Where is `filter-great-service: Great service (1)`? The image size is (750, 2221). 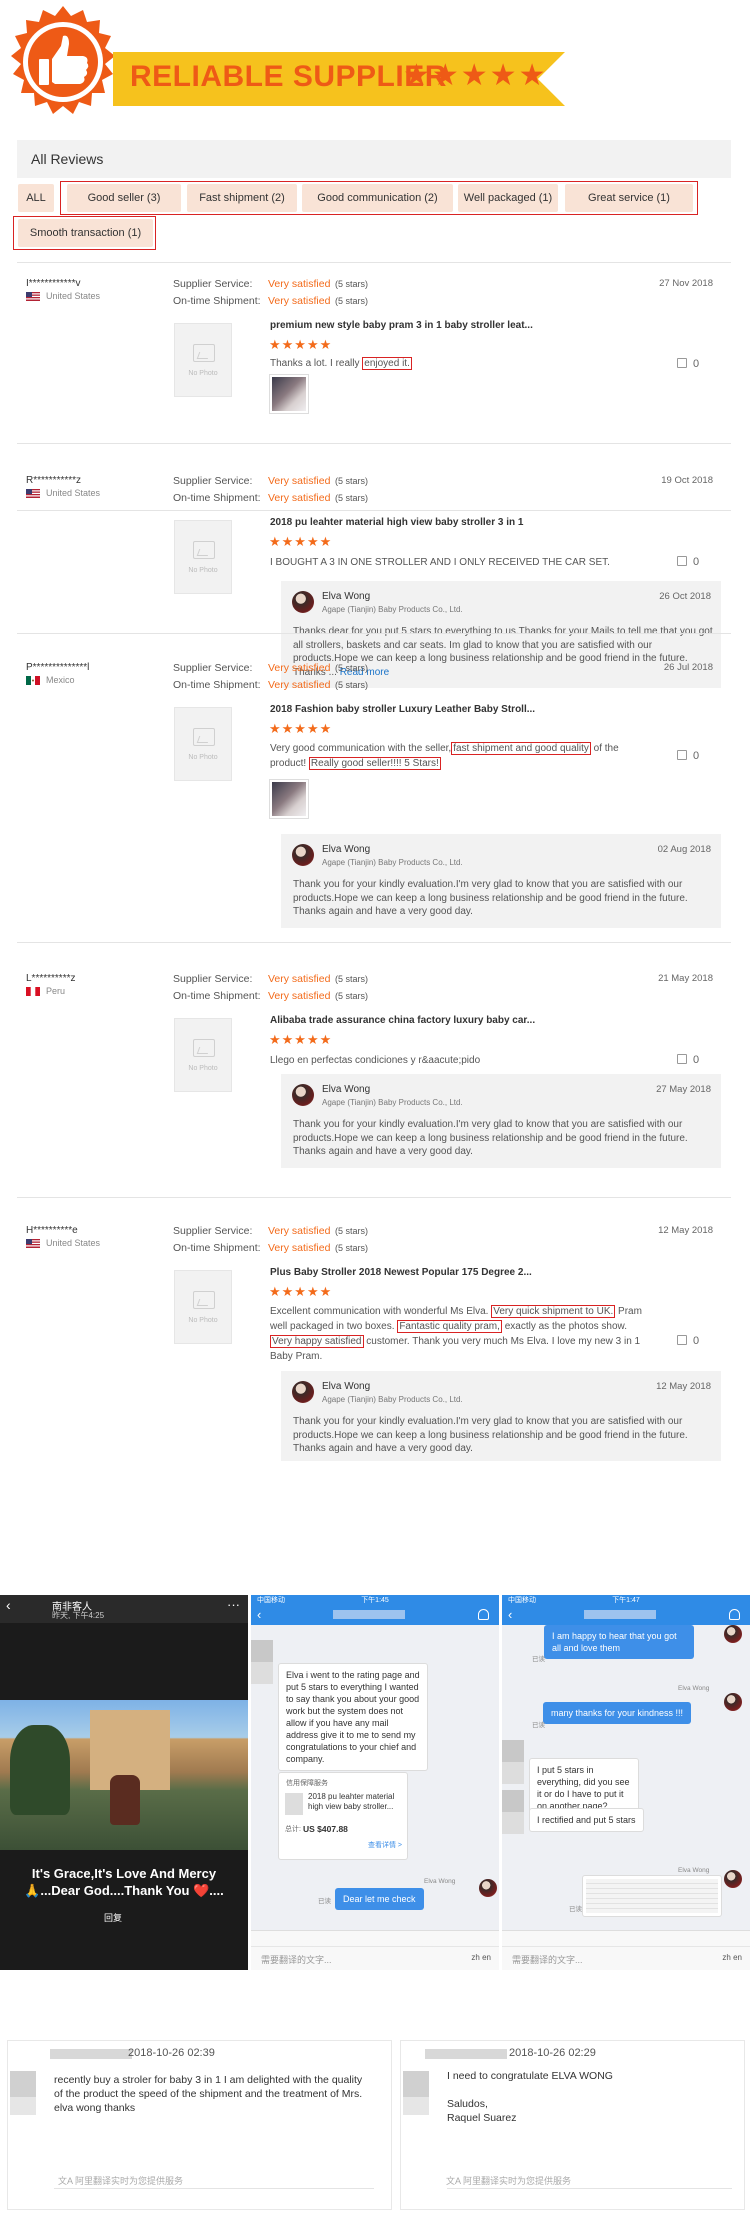
filter-great-service: Great service (1) is located at coordinates (629, 198).